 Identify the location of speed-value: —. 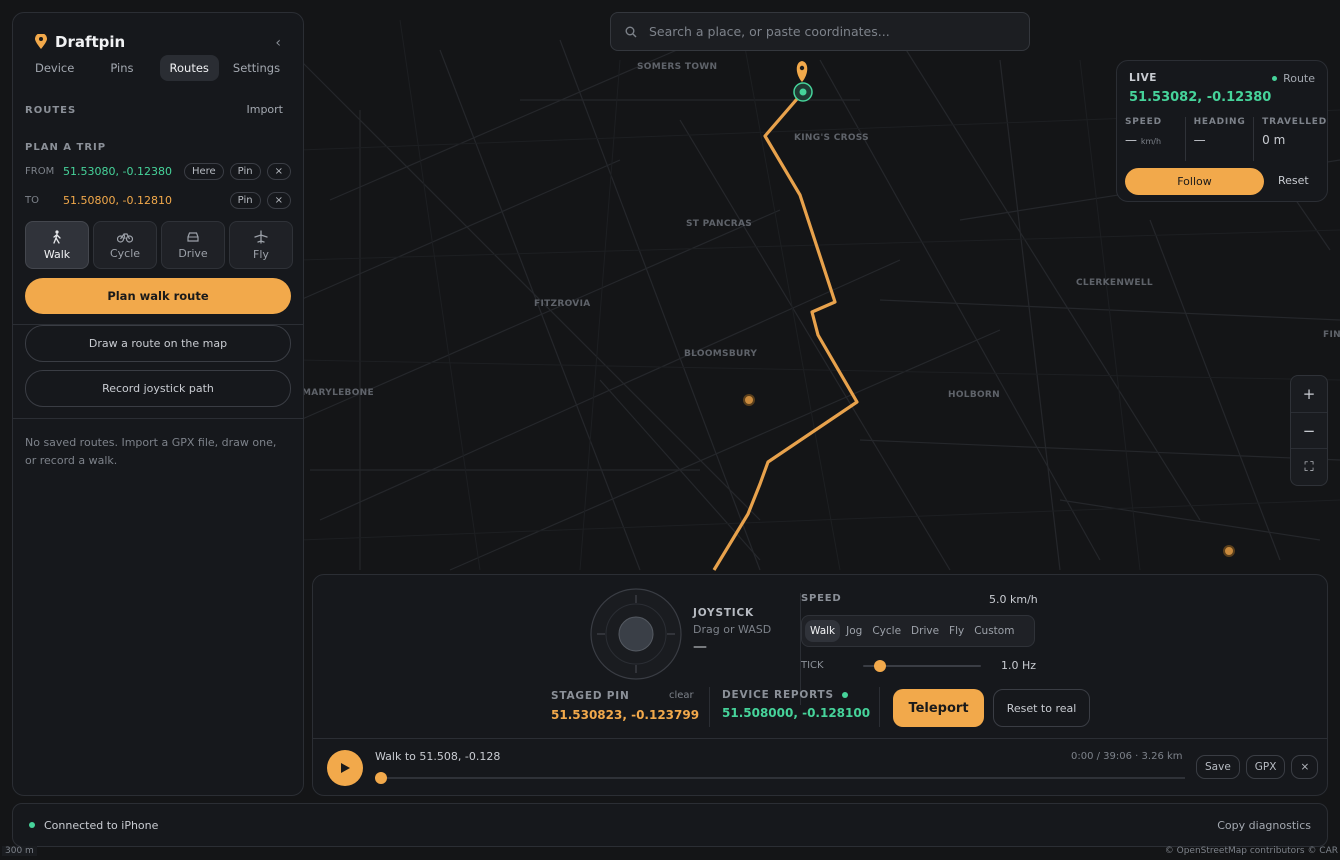
(1131, 140).